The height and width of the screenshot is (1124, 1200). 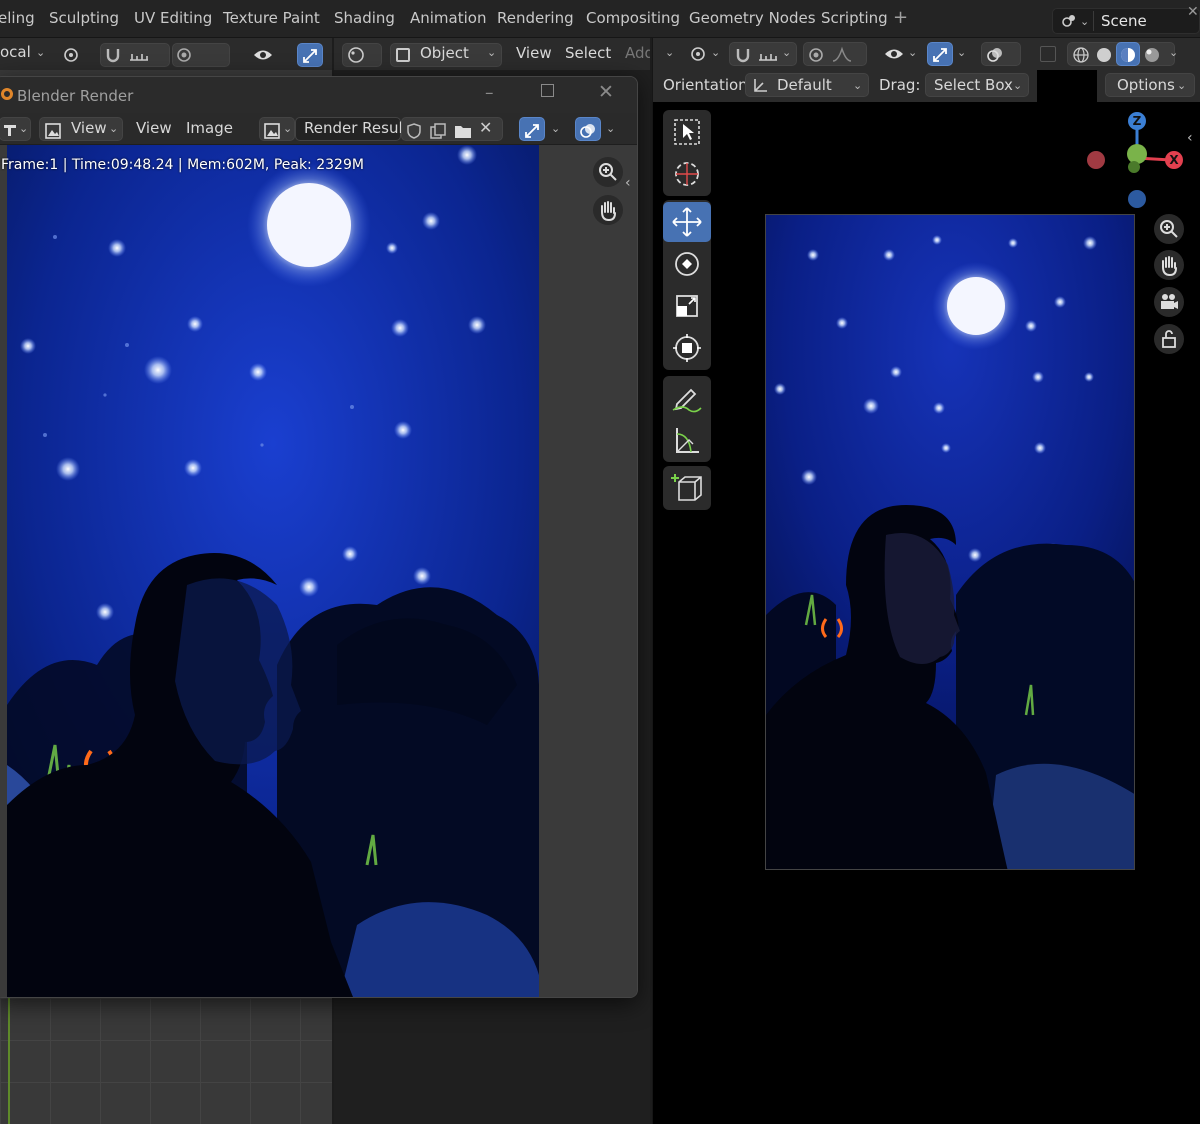 I want to click on y-axis-line, so click(x=9, y=1061).